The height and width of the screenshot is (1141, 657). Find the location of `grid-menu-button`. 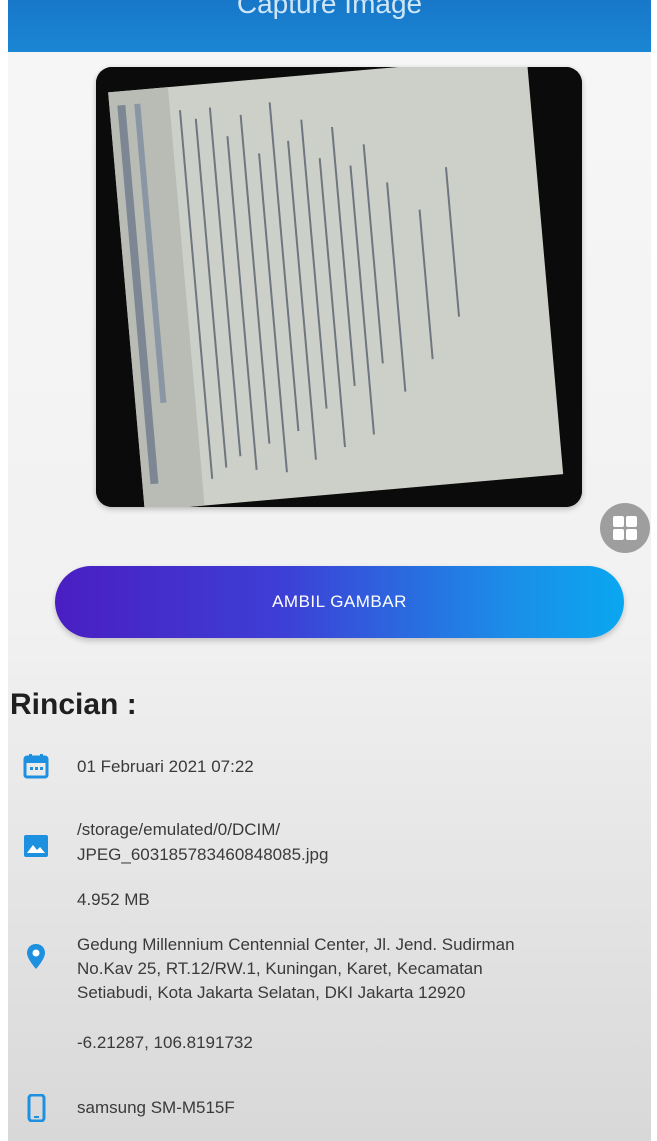

grid-menu-button is located at coordinates (625, 528).